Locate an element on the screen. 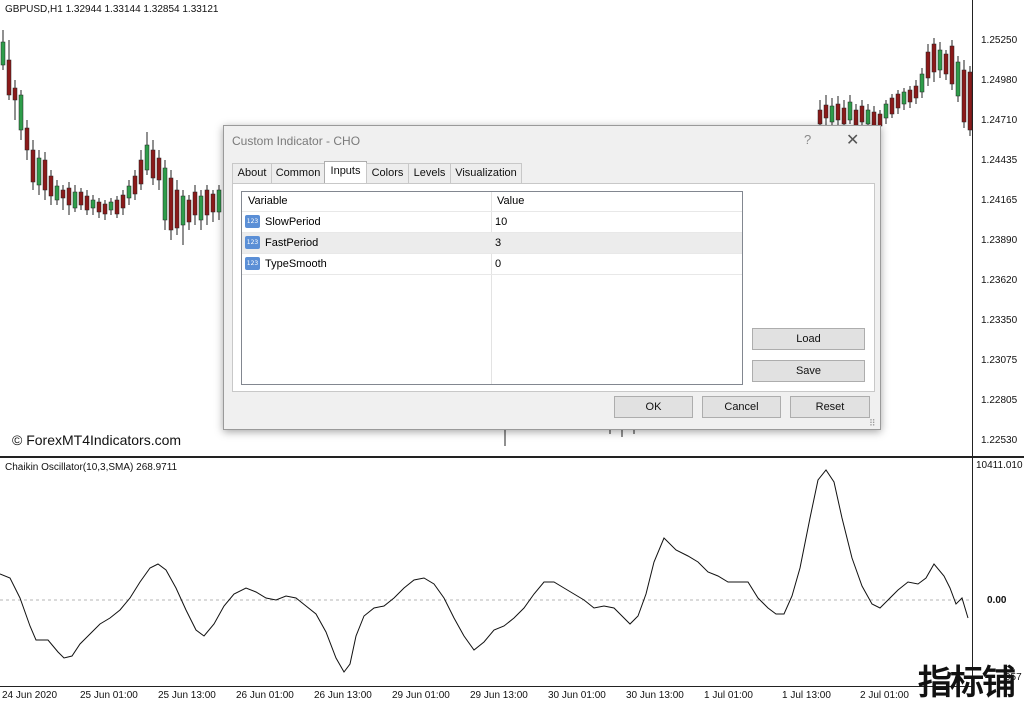 The image size is (1024, 705). price-label: 1.24165 is located at coordinates (999, 200).